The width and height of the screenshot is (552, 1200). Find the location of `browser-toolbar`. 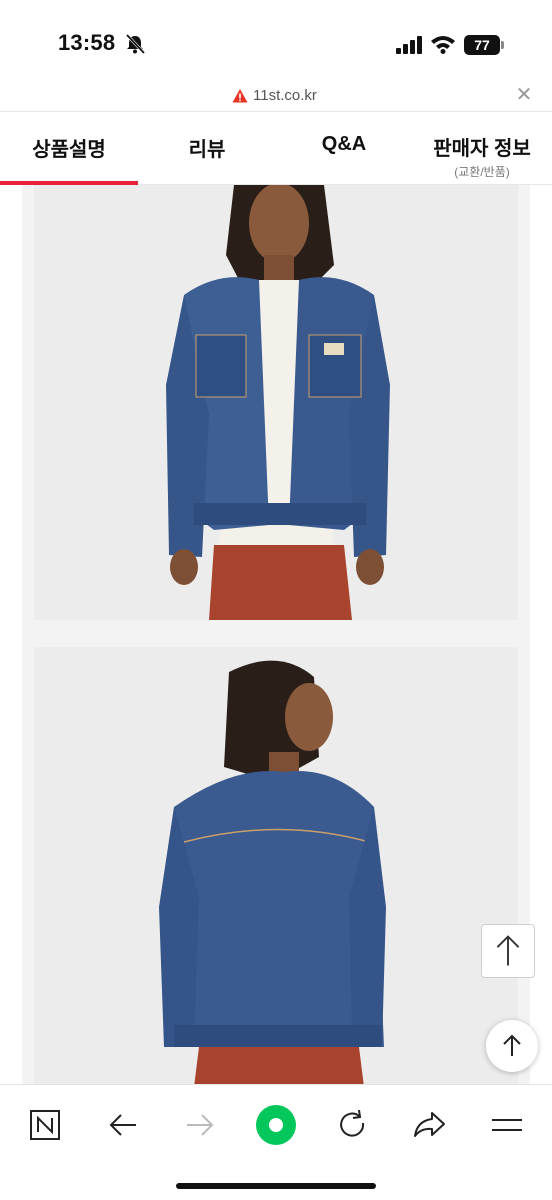

browser-toolbar is located at coordinates (276, 1142).